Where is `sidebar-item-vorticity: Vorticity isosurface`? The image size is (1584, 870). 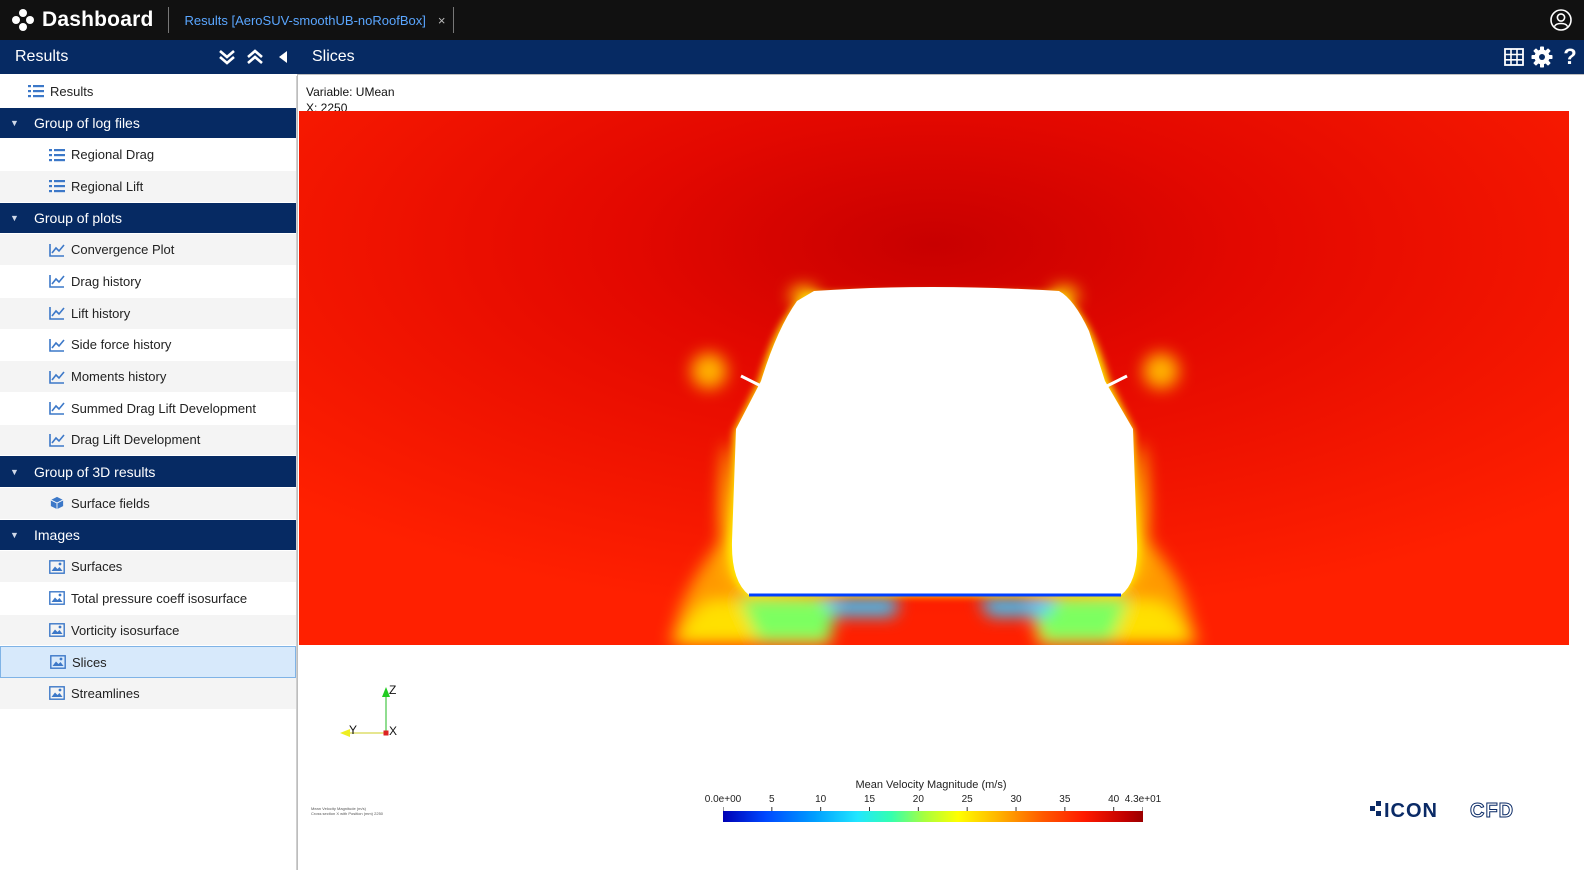 sidebar-item-vorticity: Vorticity isosurface is located at coordinates (148, 630).